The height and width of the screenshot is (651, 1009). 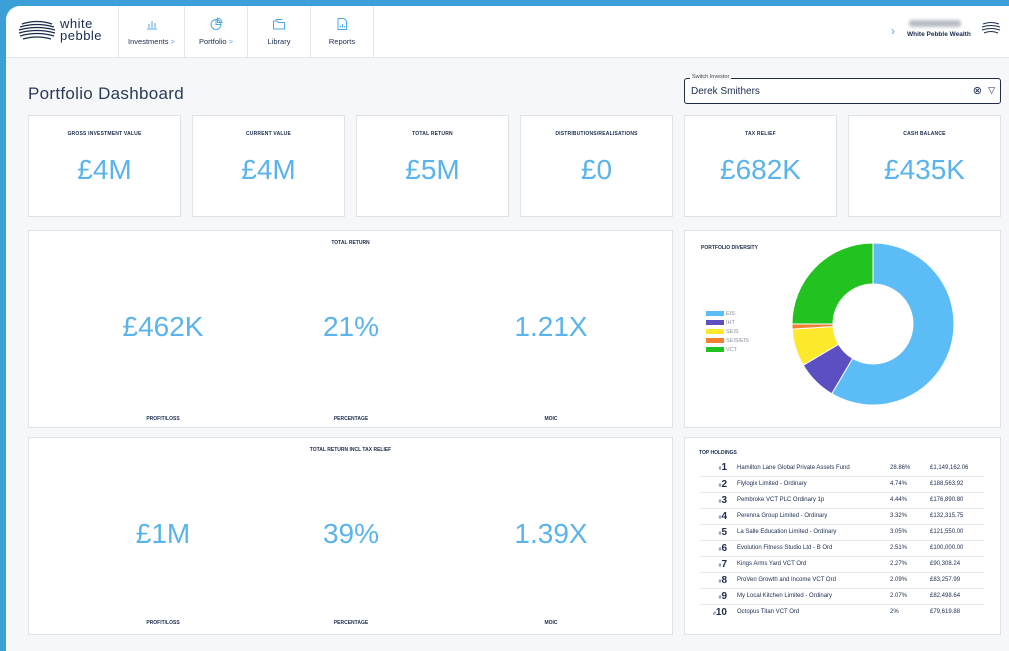 I want to click on holding-name: Evolution Fitness Studio Ltd - B Ord, so click(x=811, y=548).